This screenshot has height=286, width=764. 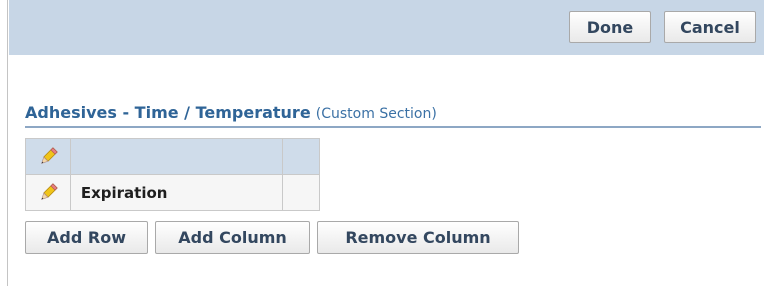 What do you see at coordinates (610, 27) in the screenshot?
I see `done-button: Done` at bounding box center [610, 27].